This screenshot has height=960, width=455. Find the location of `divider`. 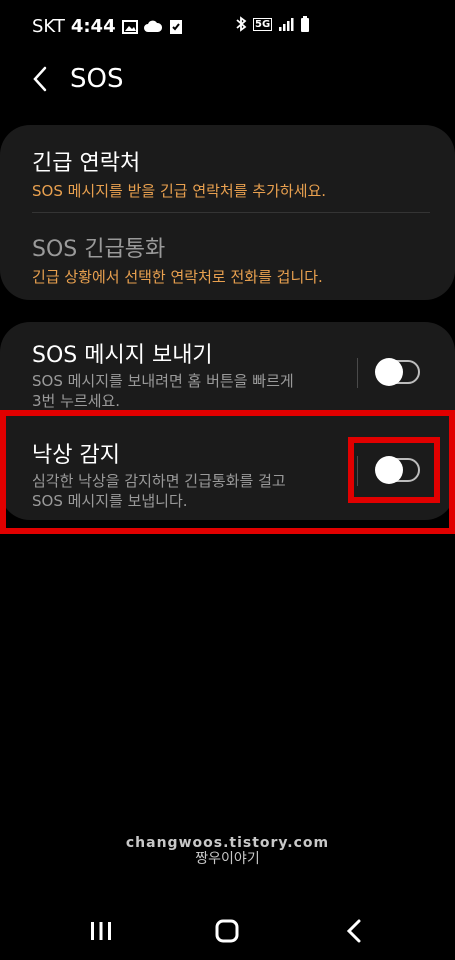

divider is located at coordinates (231, 212).